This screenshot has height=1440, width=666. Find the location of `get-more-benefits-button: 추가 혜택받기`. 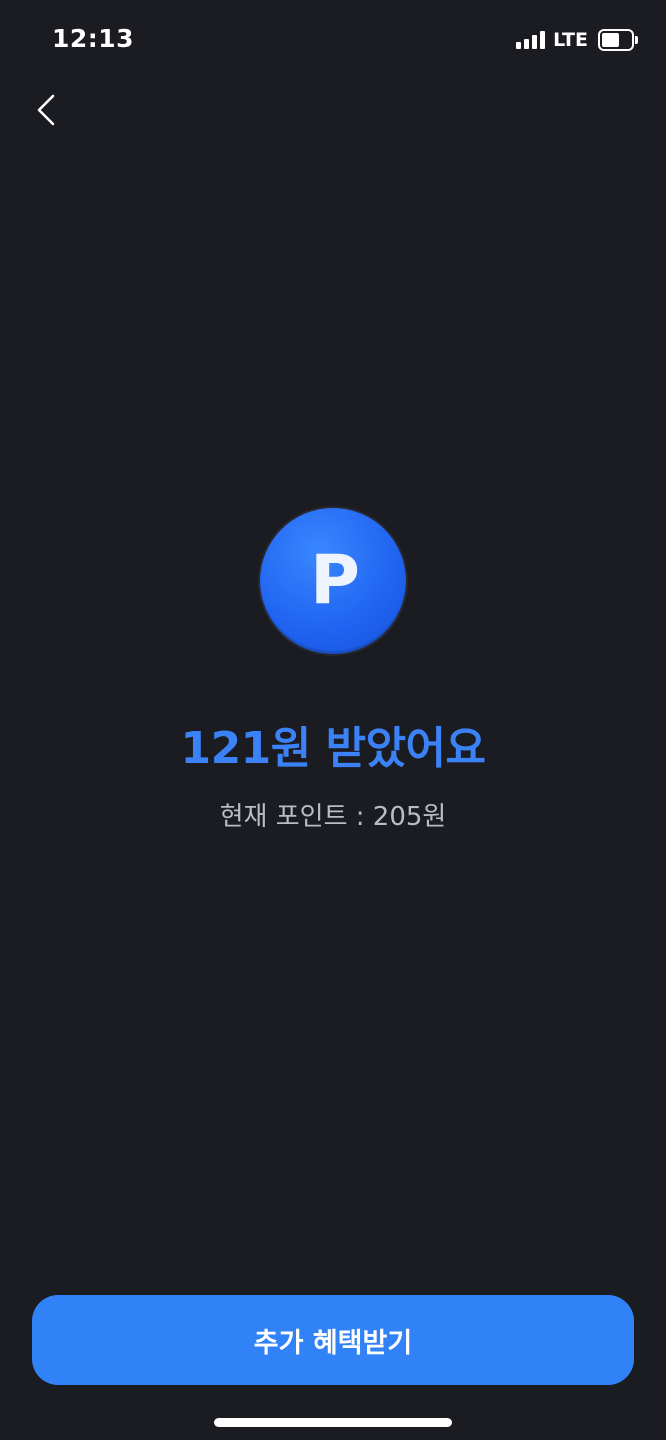

get-more-benefits-button: 추가 혜택받기 is located at coordinates (333, 1340).